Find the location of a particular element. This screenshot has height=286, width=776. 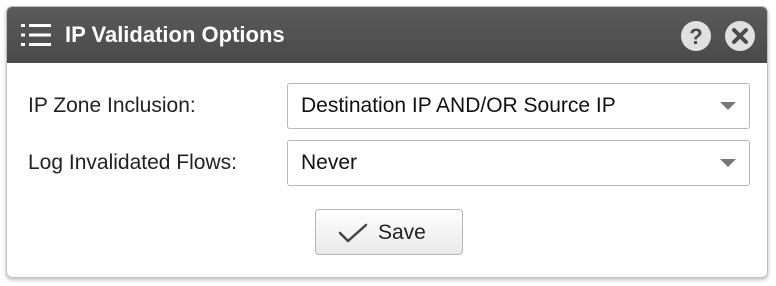

ip-zone-inclusion-select: Destination IP AND/OR Source IP is located at coordinates (518, 106).